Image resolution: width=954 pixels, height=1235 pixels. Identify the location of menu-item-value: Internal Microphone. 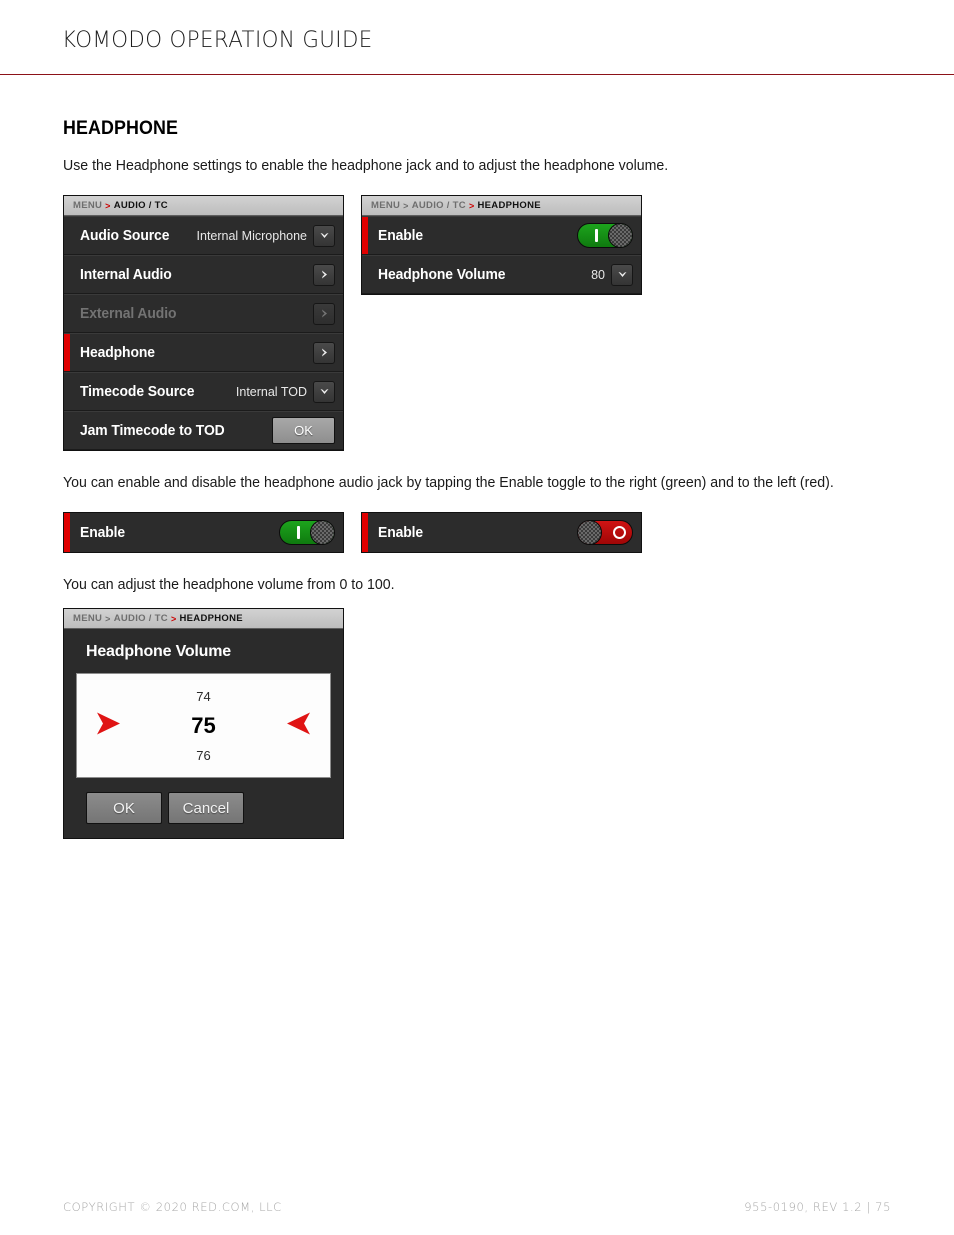
(251, 235).